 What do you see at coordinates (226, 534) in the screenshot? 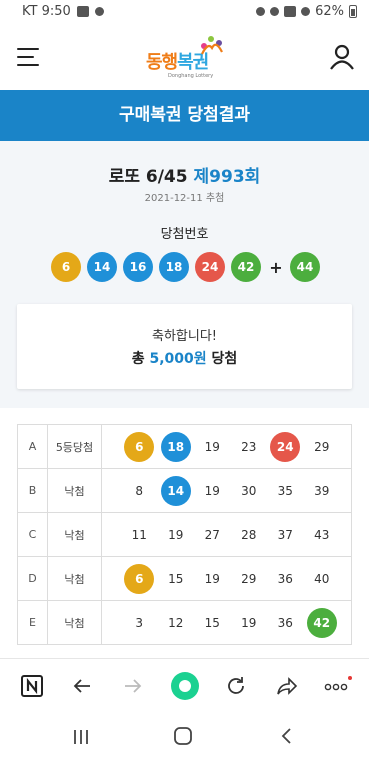
I see `game-numbers: 11 19 27 28 37 43` at bounding box center [226, 534].